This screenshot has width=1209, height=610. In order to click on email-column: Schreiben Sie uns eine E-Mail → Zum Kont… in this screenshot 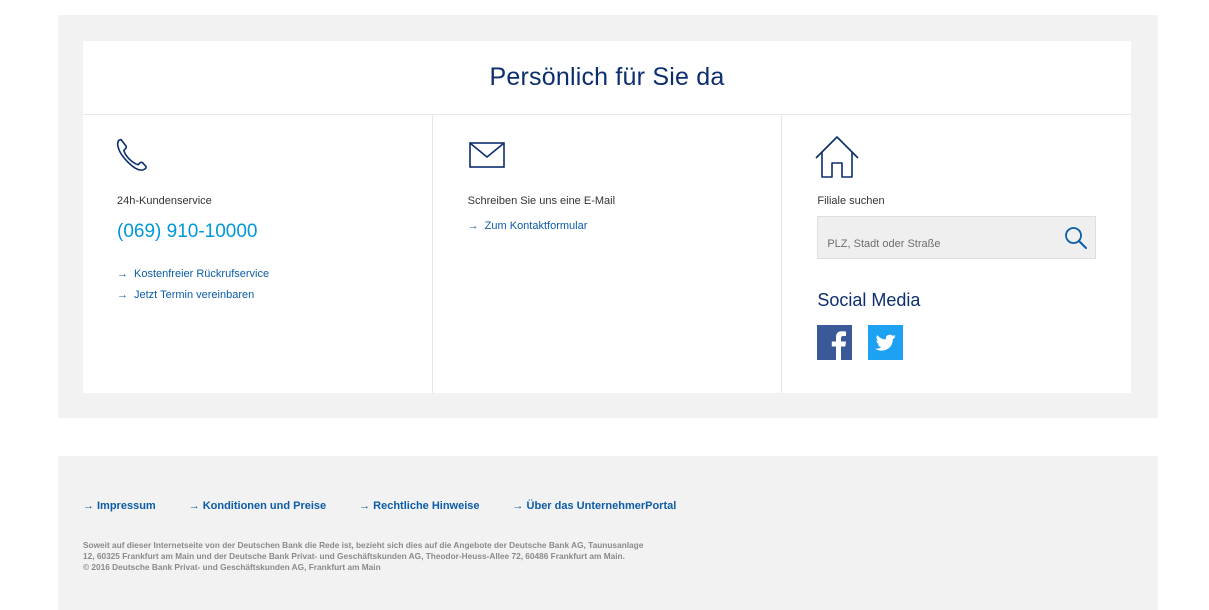, I will do `click(606, 254)`.